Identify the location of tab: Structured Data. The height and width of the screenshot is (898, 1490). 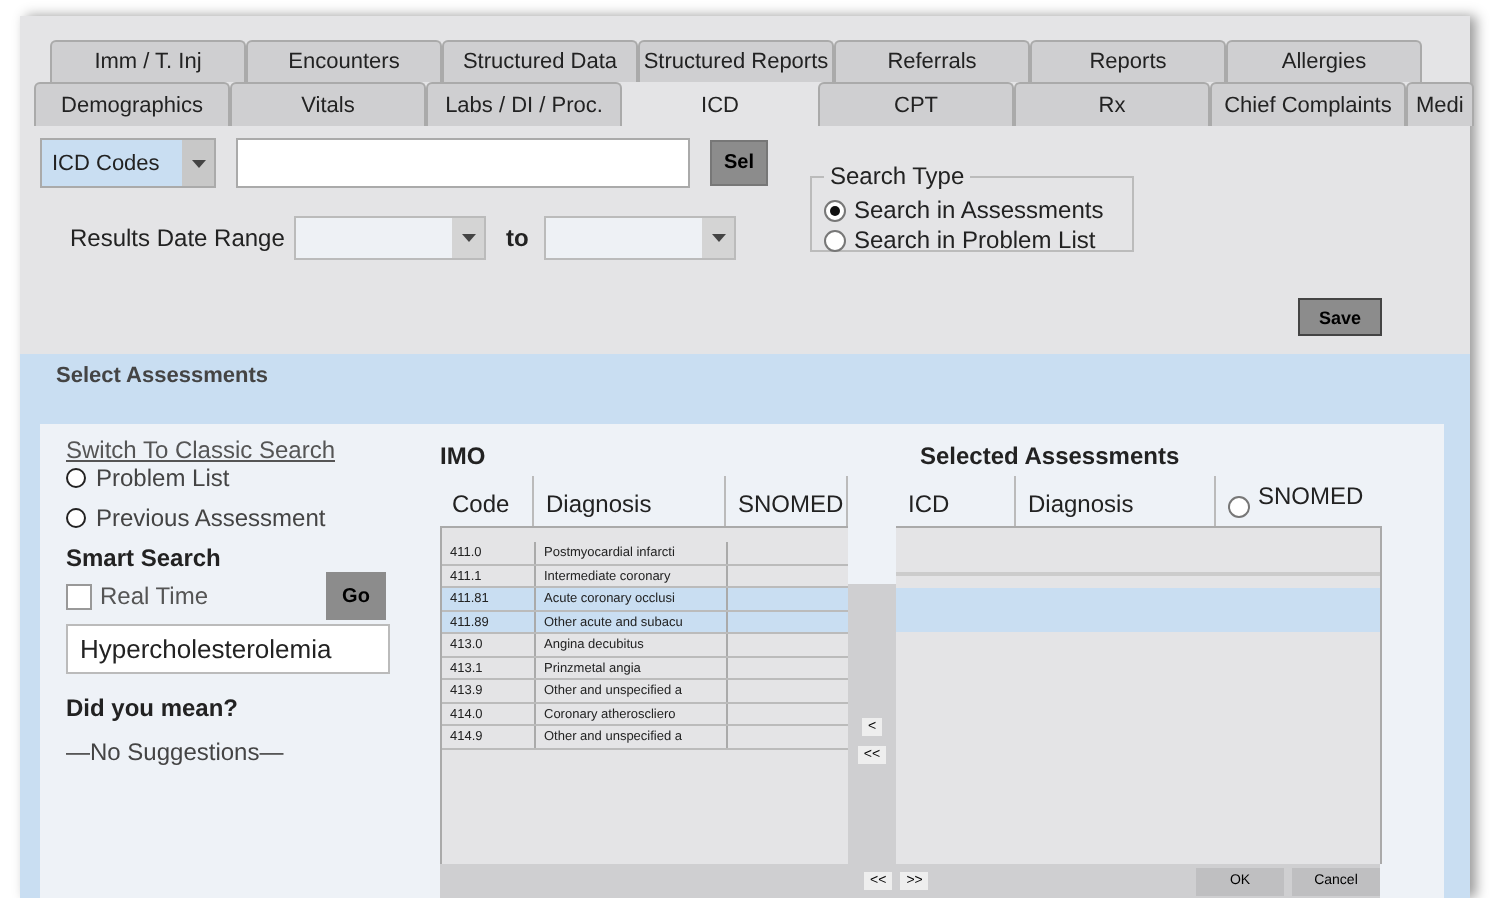
(540, 61).